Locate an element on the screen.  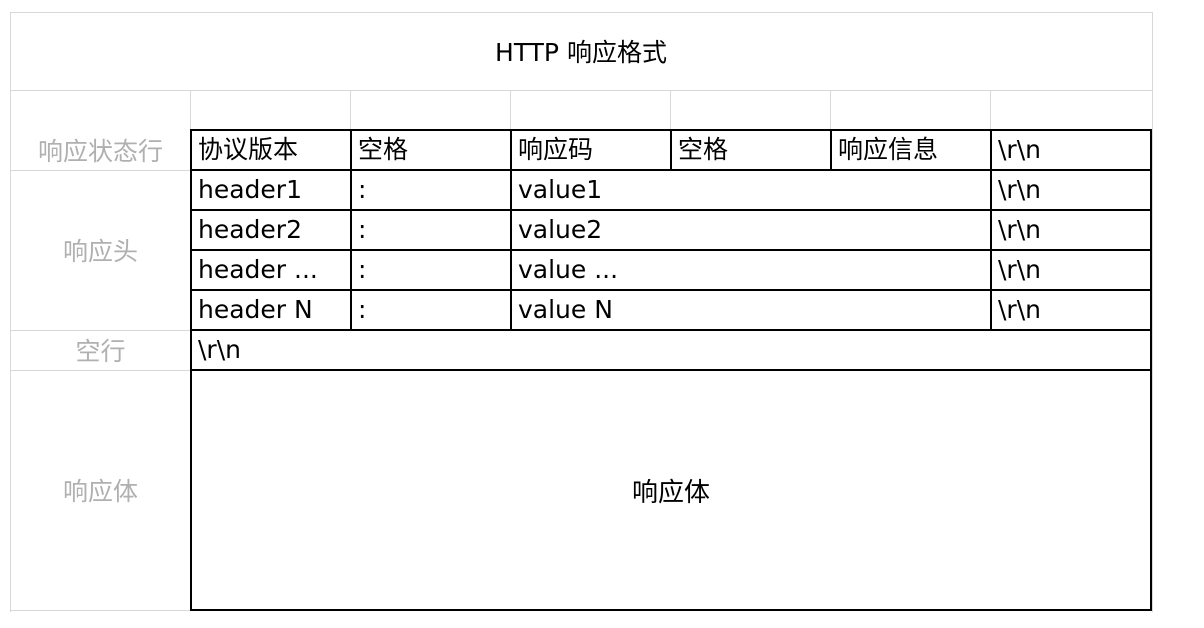
row-label-blank-line: 空行 is located at coordinates (100, 351).